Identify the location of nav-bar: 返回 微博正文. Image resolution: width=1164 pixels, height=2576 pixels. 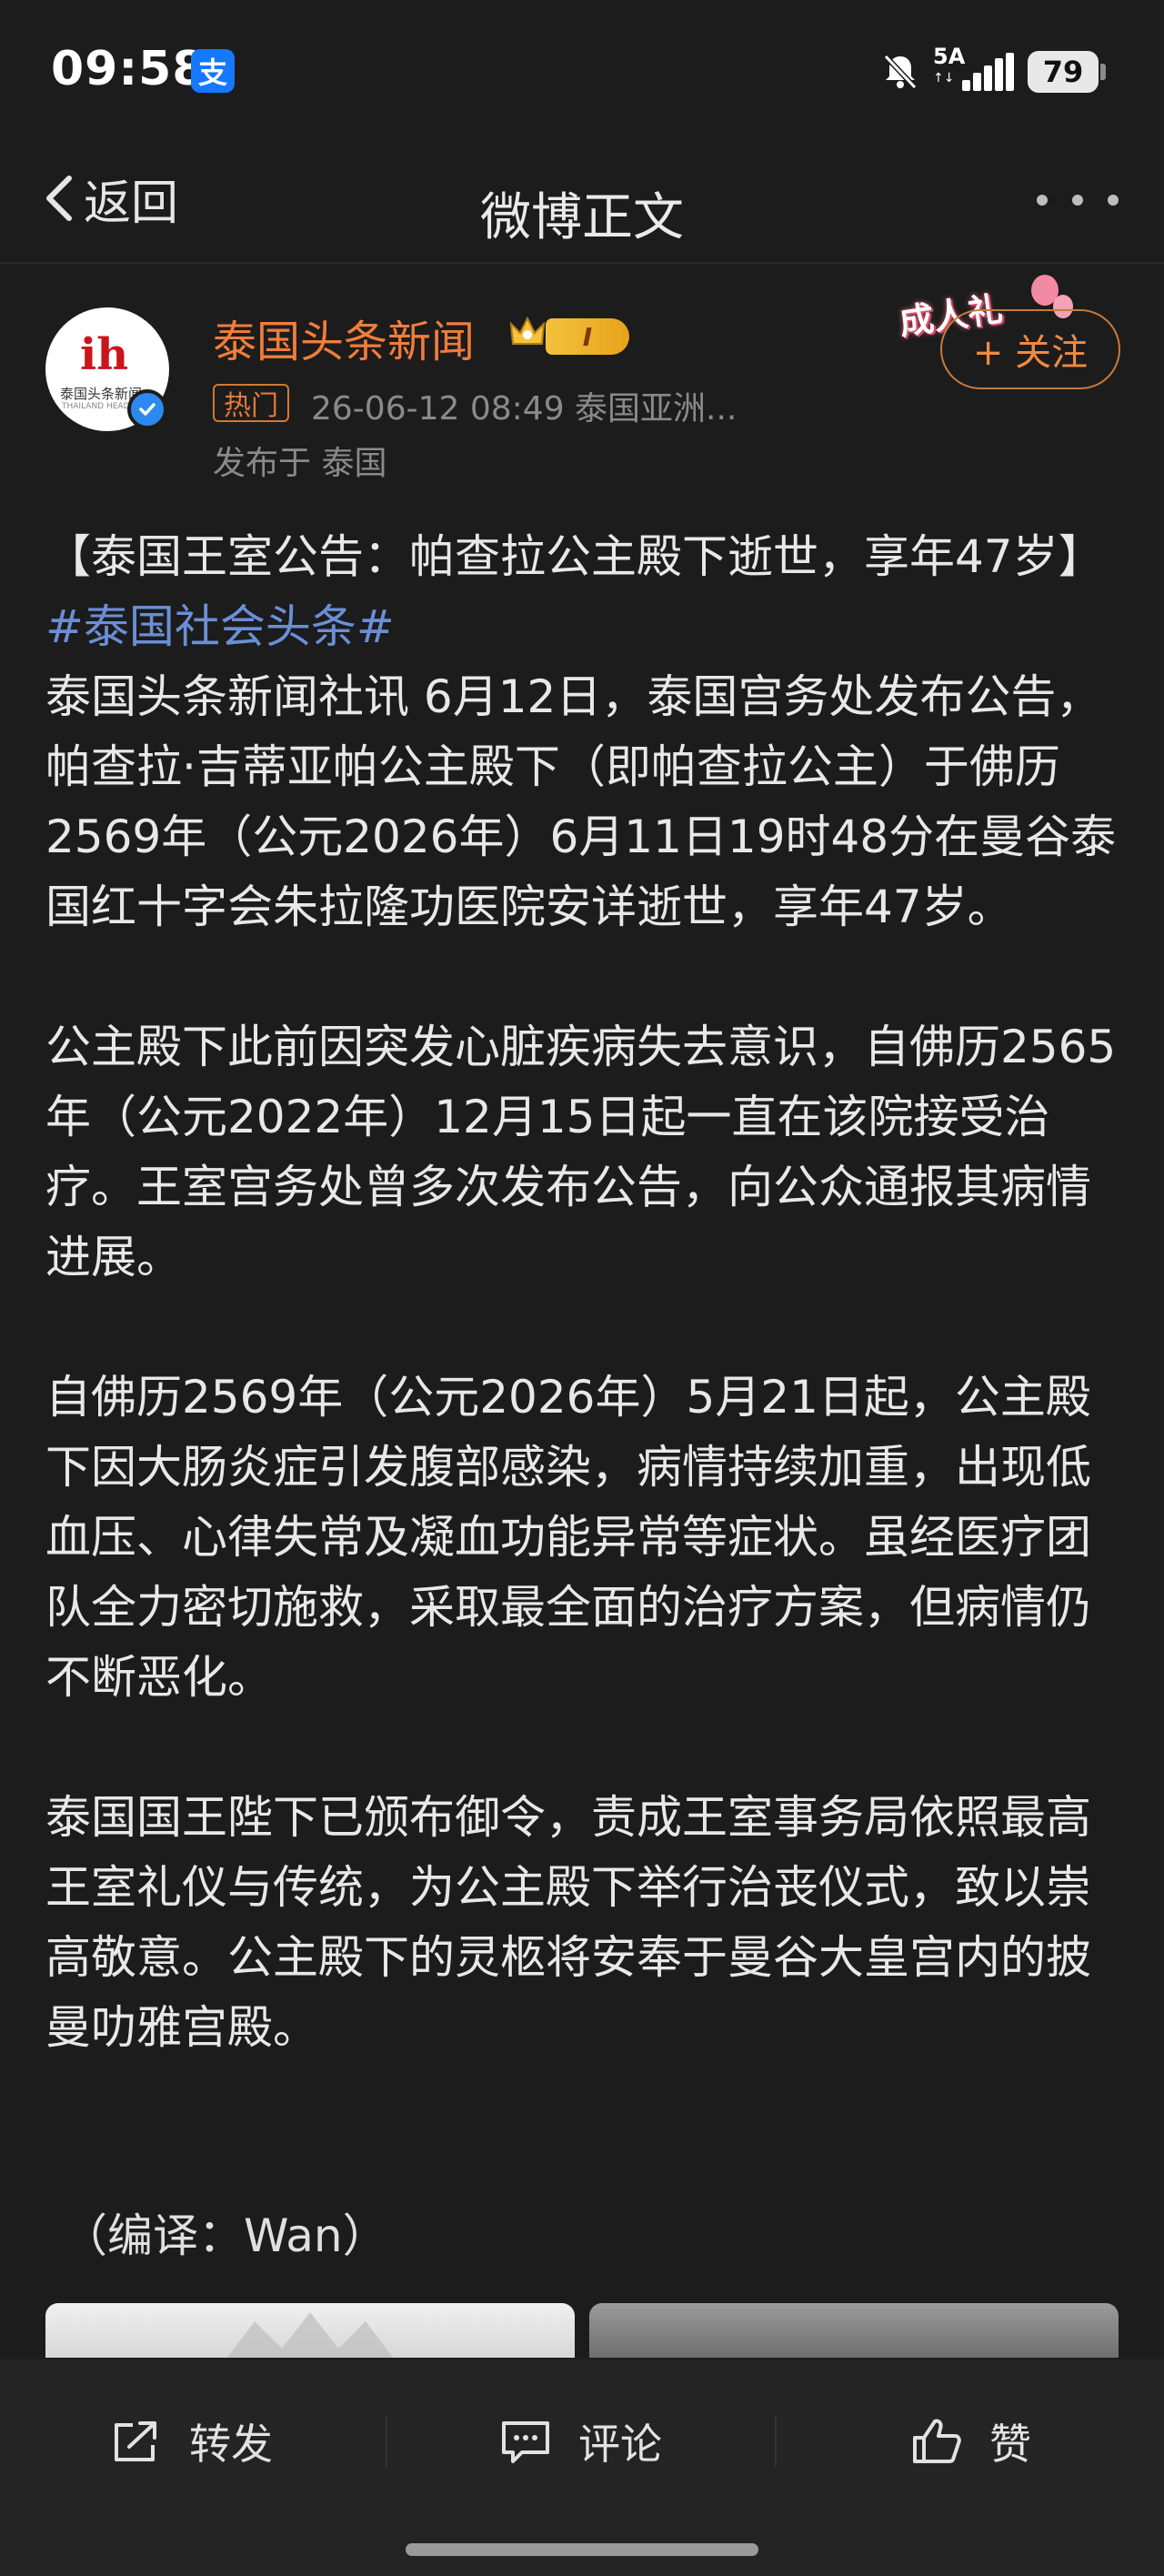
(582, 205).